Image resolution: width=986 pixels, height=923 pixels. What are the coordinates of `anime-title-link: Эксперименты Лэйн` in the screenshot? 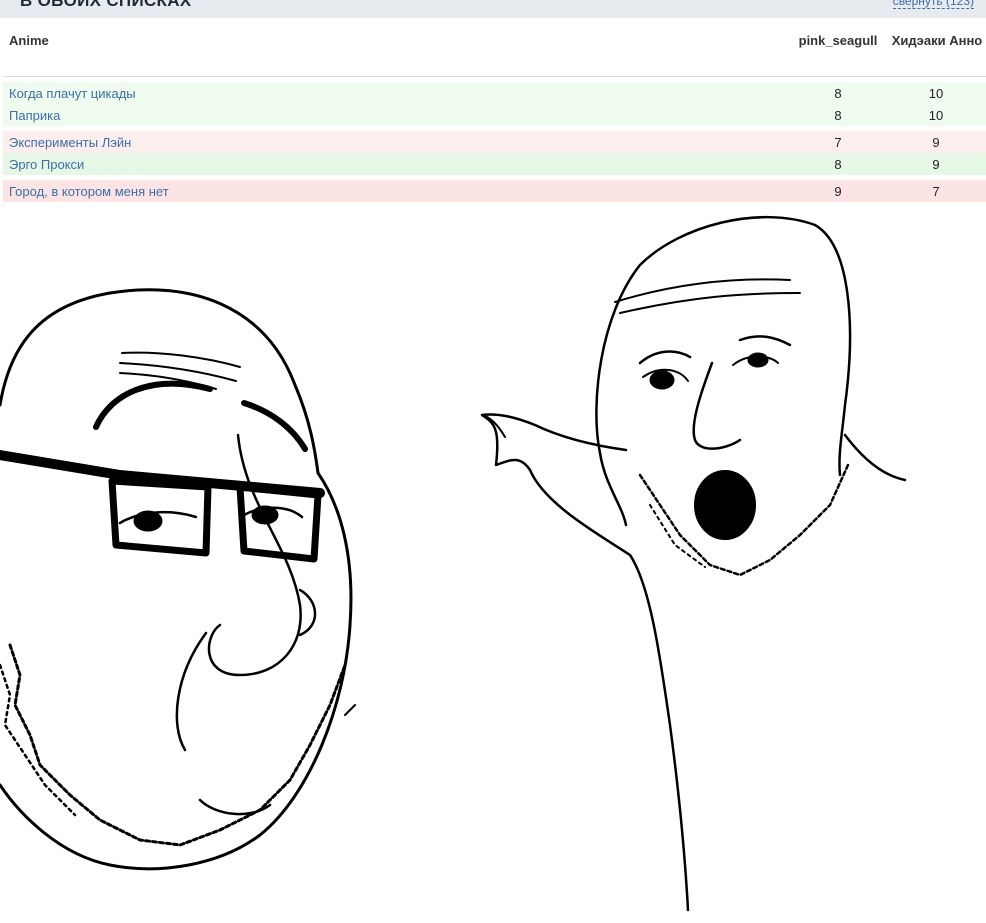 It's located at (70, 142).